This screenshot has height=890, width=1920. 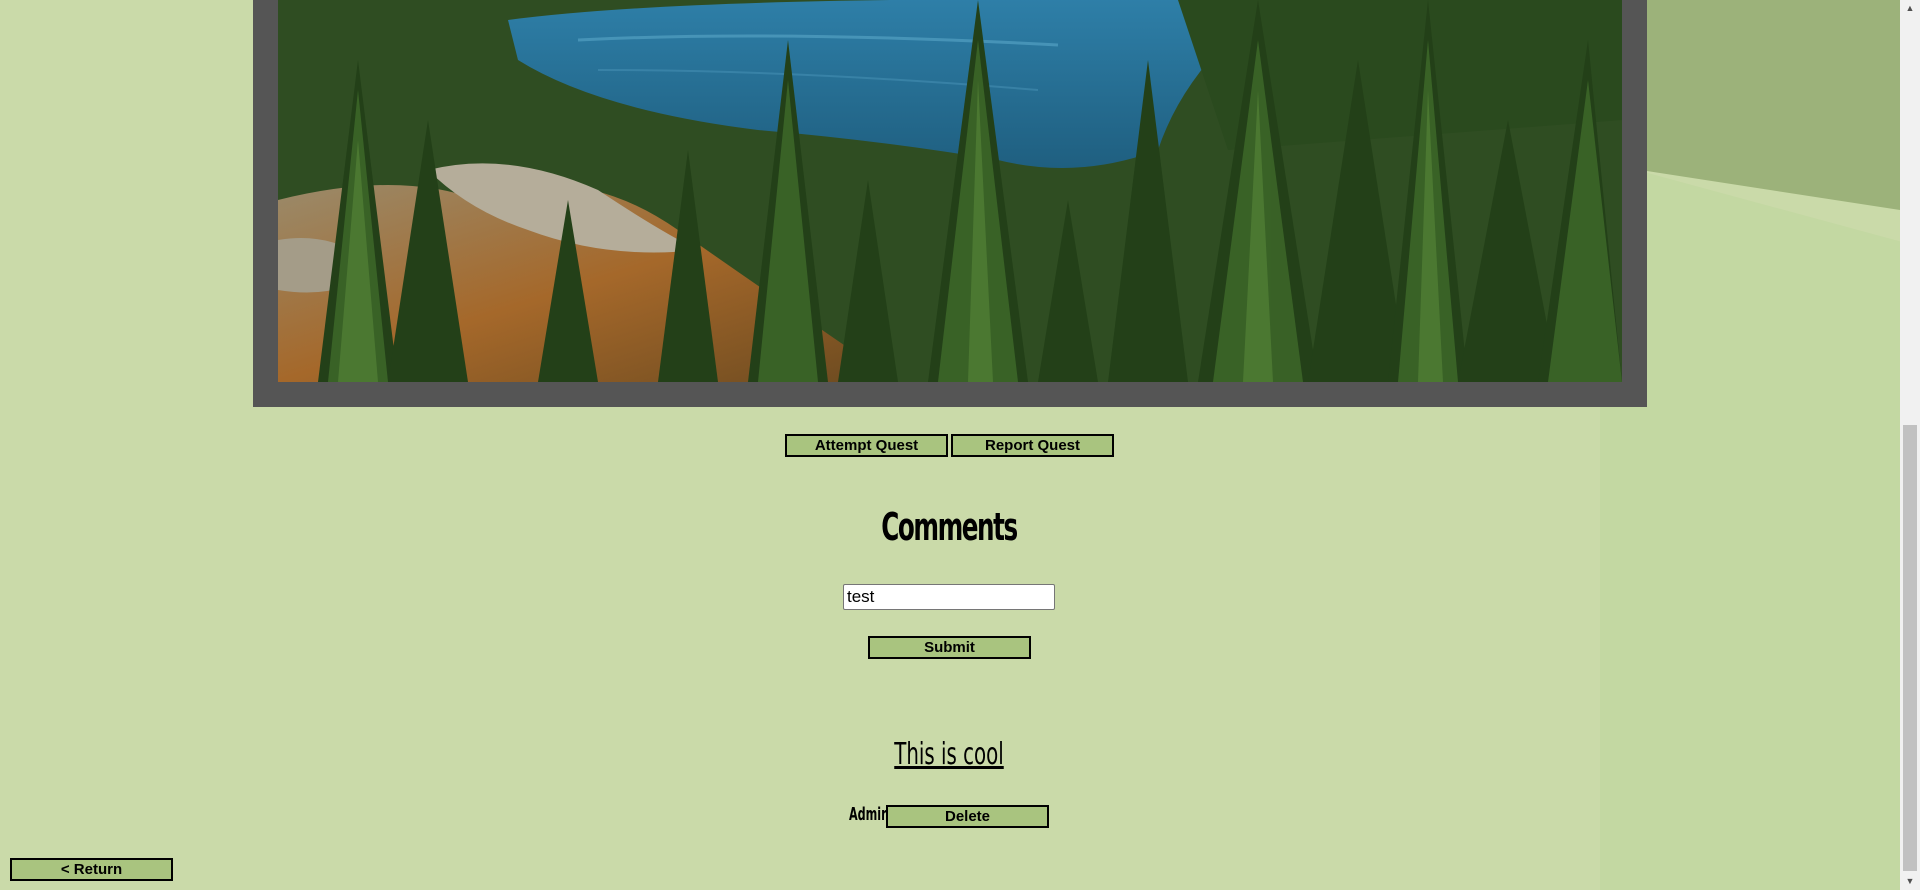 I want to click on attempt-quest-button: Attempt Quest, so click(x=866, y=445).